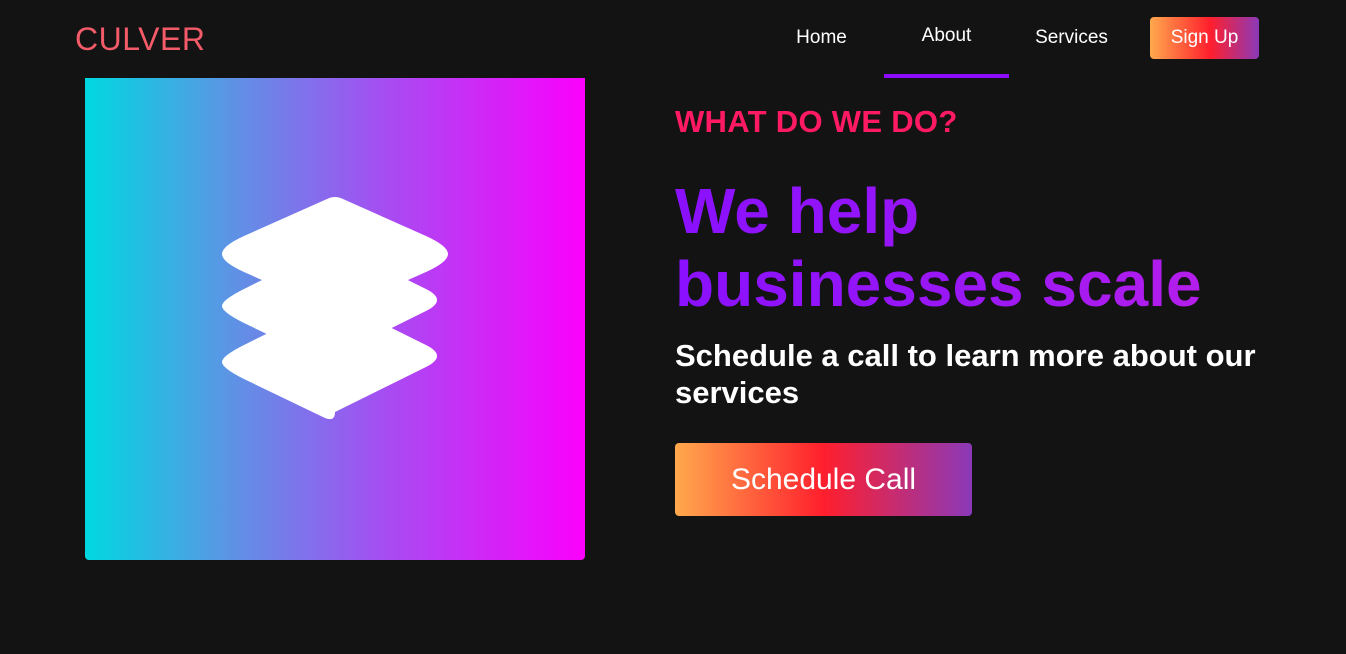  I want to click on headline-line-1: We help, so click(797, 211).